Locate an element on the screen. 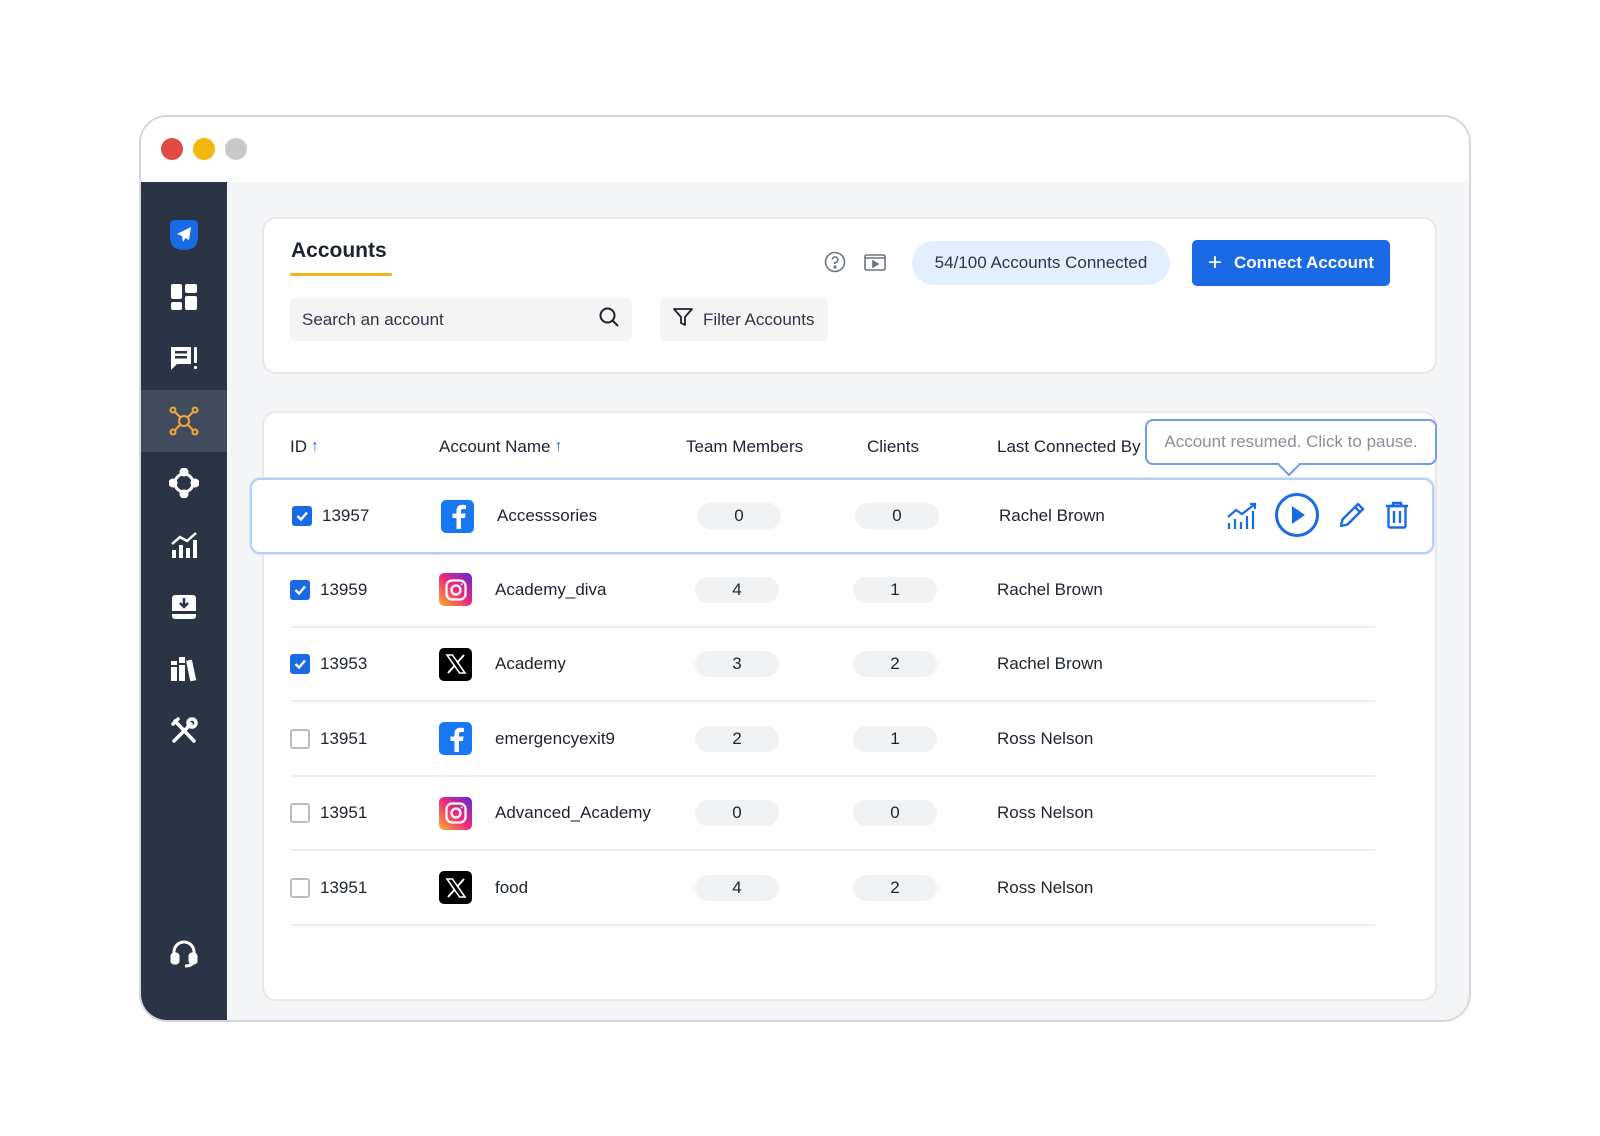 This screenshot has height=1136, width=1600. sidebar is located at coordinates (184, 601).